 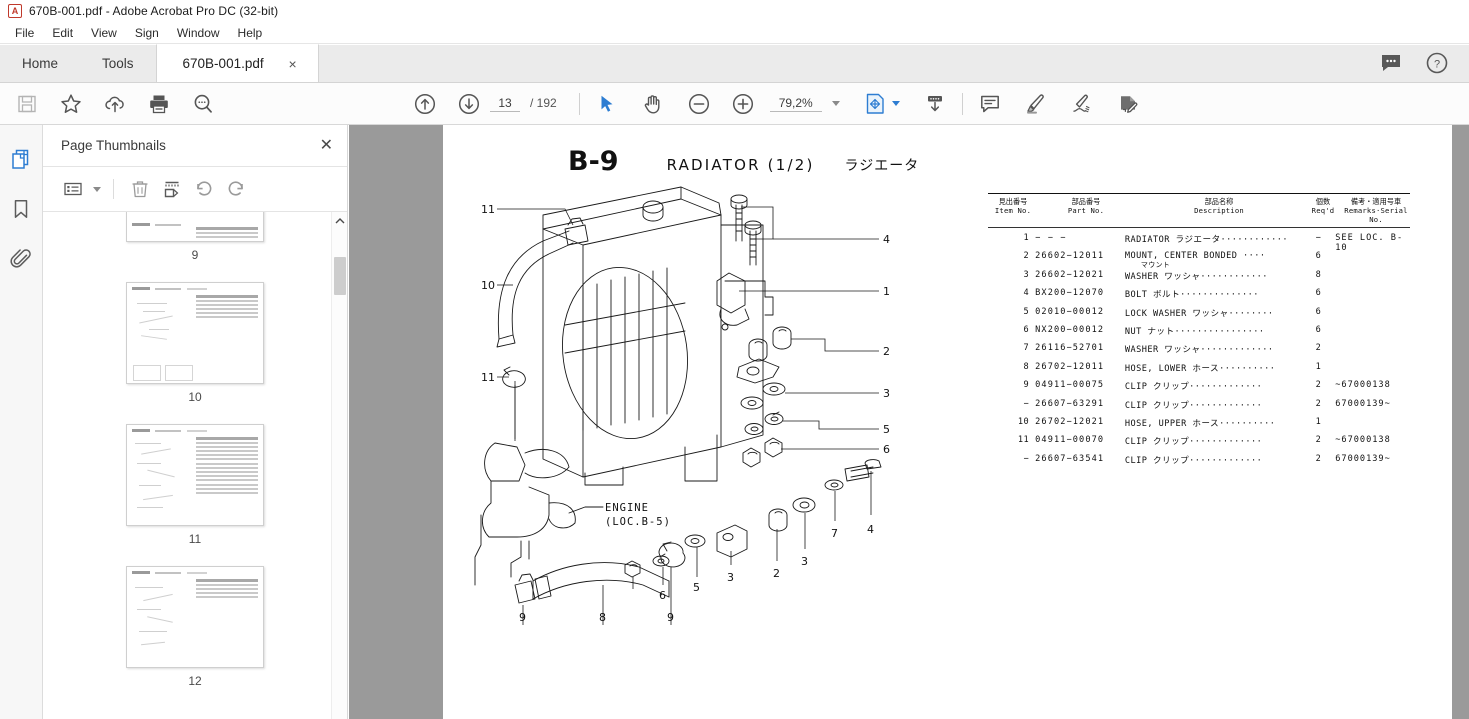 I want to click on list-item: 10, so click(x=195, y=353).